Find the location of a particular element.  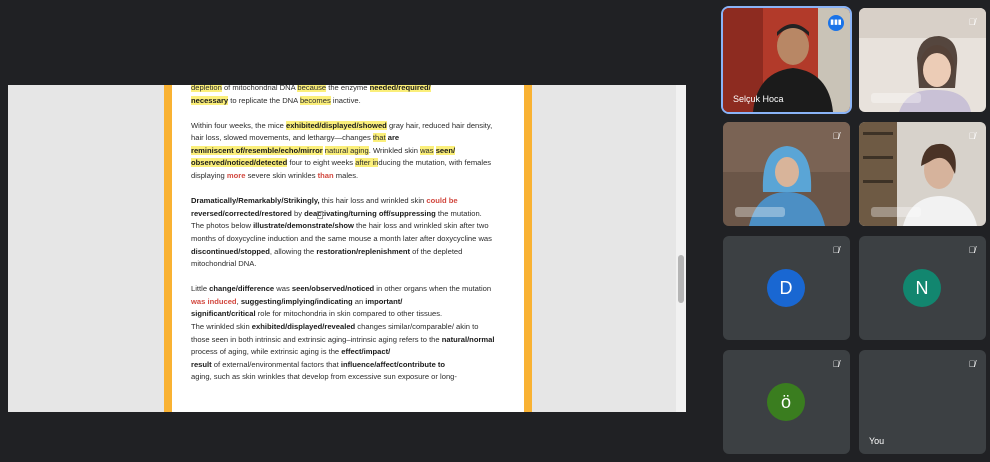

text-run: of mitochondrial DNA is located at coordinates (259, 88).